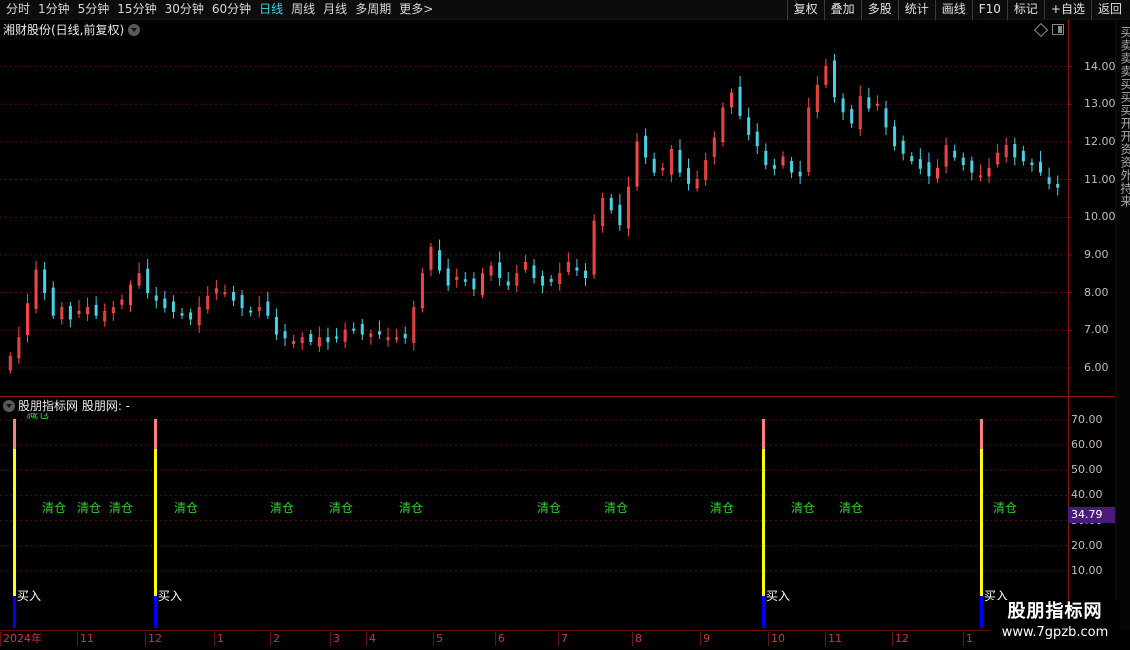  I want to click on indicator-y-tick-label: 50.00, so click(1087, 470).